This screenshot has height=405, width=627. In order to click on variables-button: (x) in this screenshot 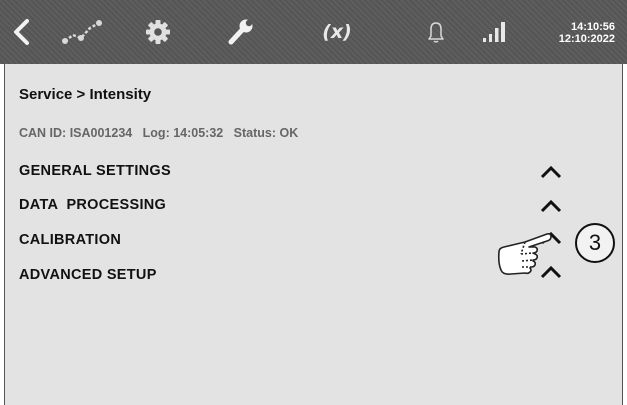, I will do `click(337, 32)`.